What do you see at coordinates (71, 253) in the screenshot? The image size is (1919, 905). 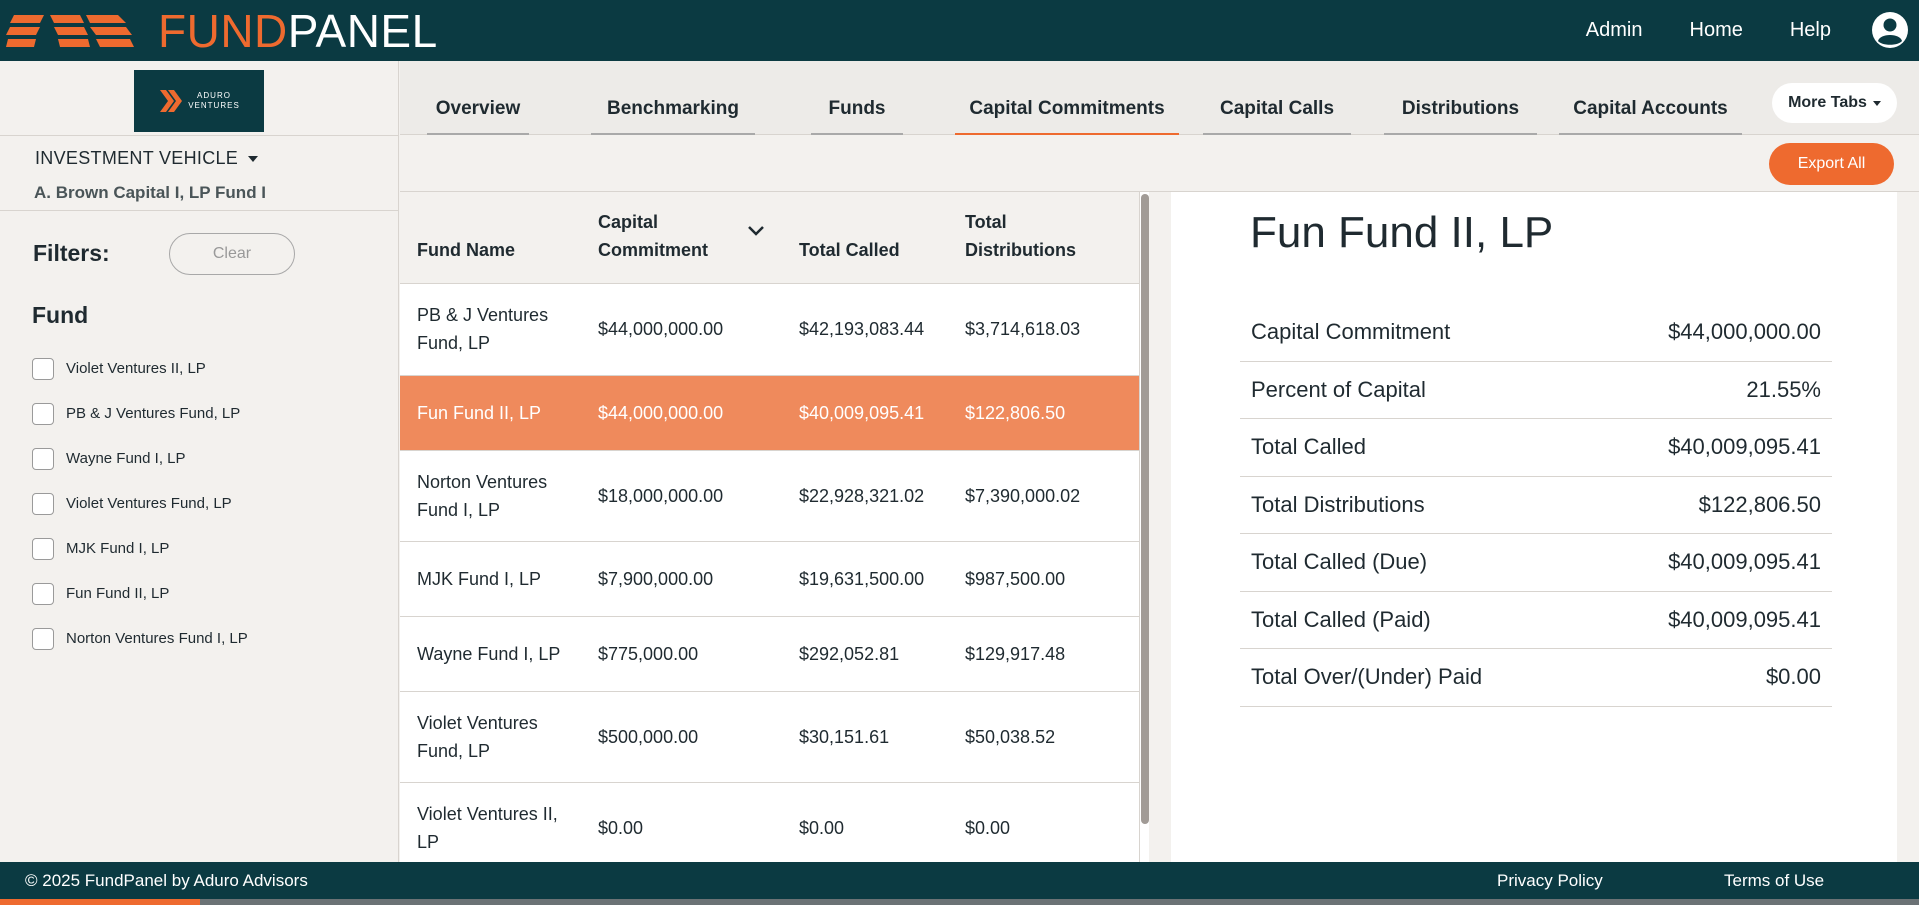 I see `filters-label: Filters:` at bounding box center [71, 253].